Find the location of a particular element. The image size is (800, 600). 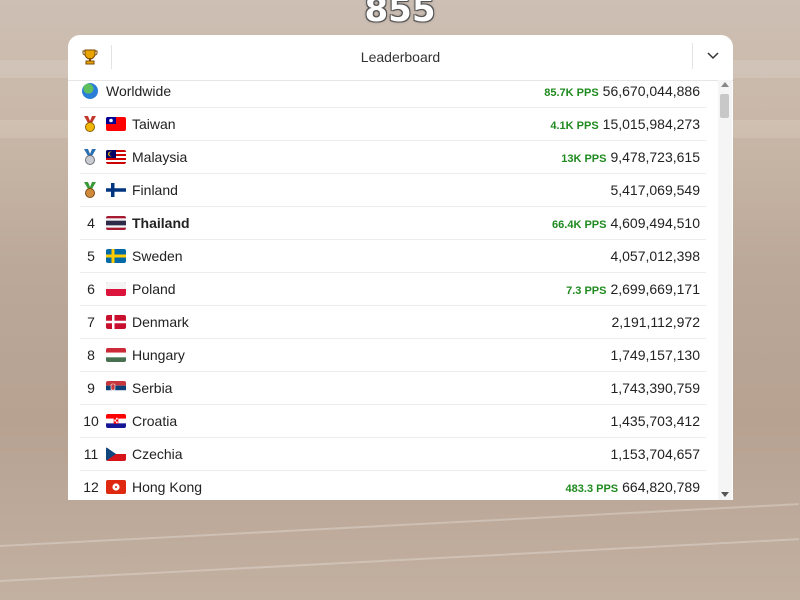

hong-kong-flag-icon is located at coordinates (116, 487).